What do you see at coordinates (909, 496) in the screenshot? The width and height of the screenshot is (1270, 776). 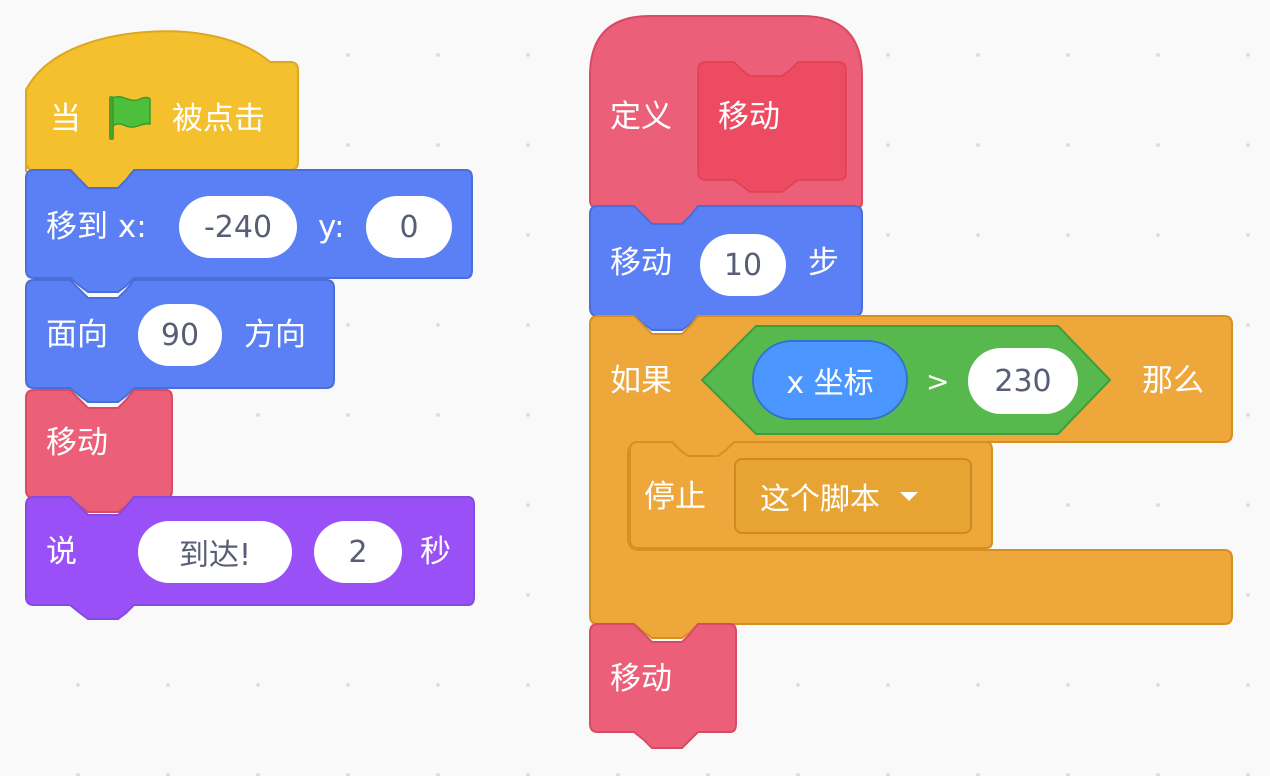 I see `dropdown-arrow-icon` at bounding box center [909, 496].